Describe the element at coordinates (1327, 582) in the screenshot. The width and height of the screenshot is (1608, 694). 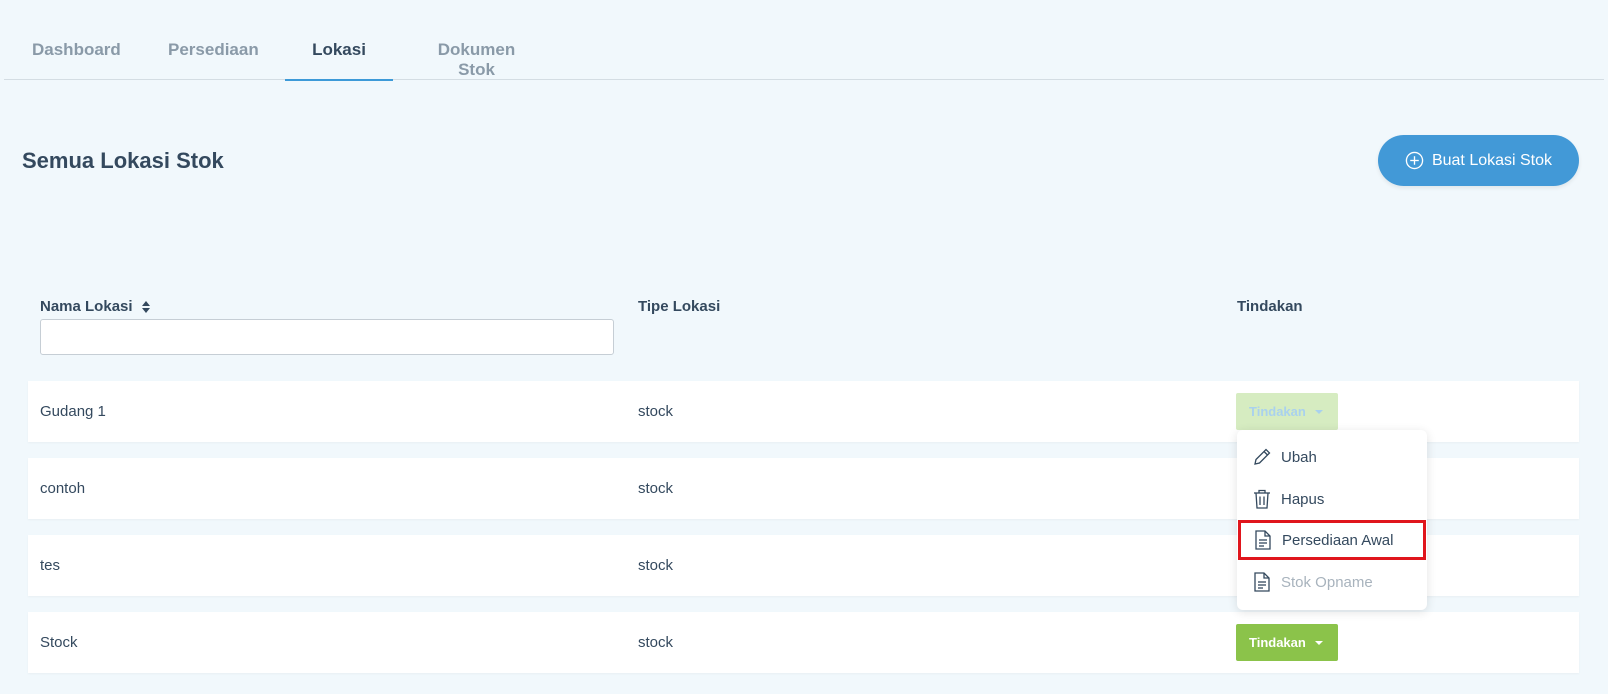
I see `menu-item-label: Stok Opname` at that location.